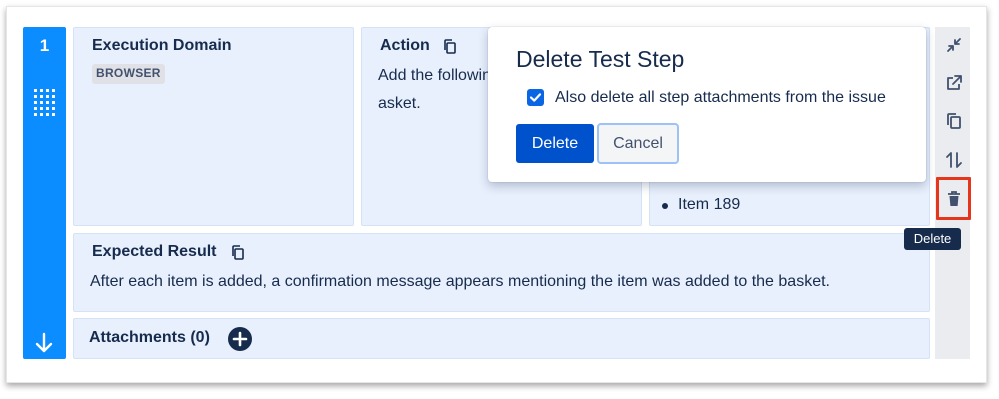  Describe the element at coordinates (954, 160) in the screenshot. I see `move-icon` at that location.